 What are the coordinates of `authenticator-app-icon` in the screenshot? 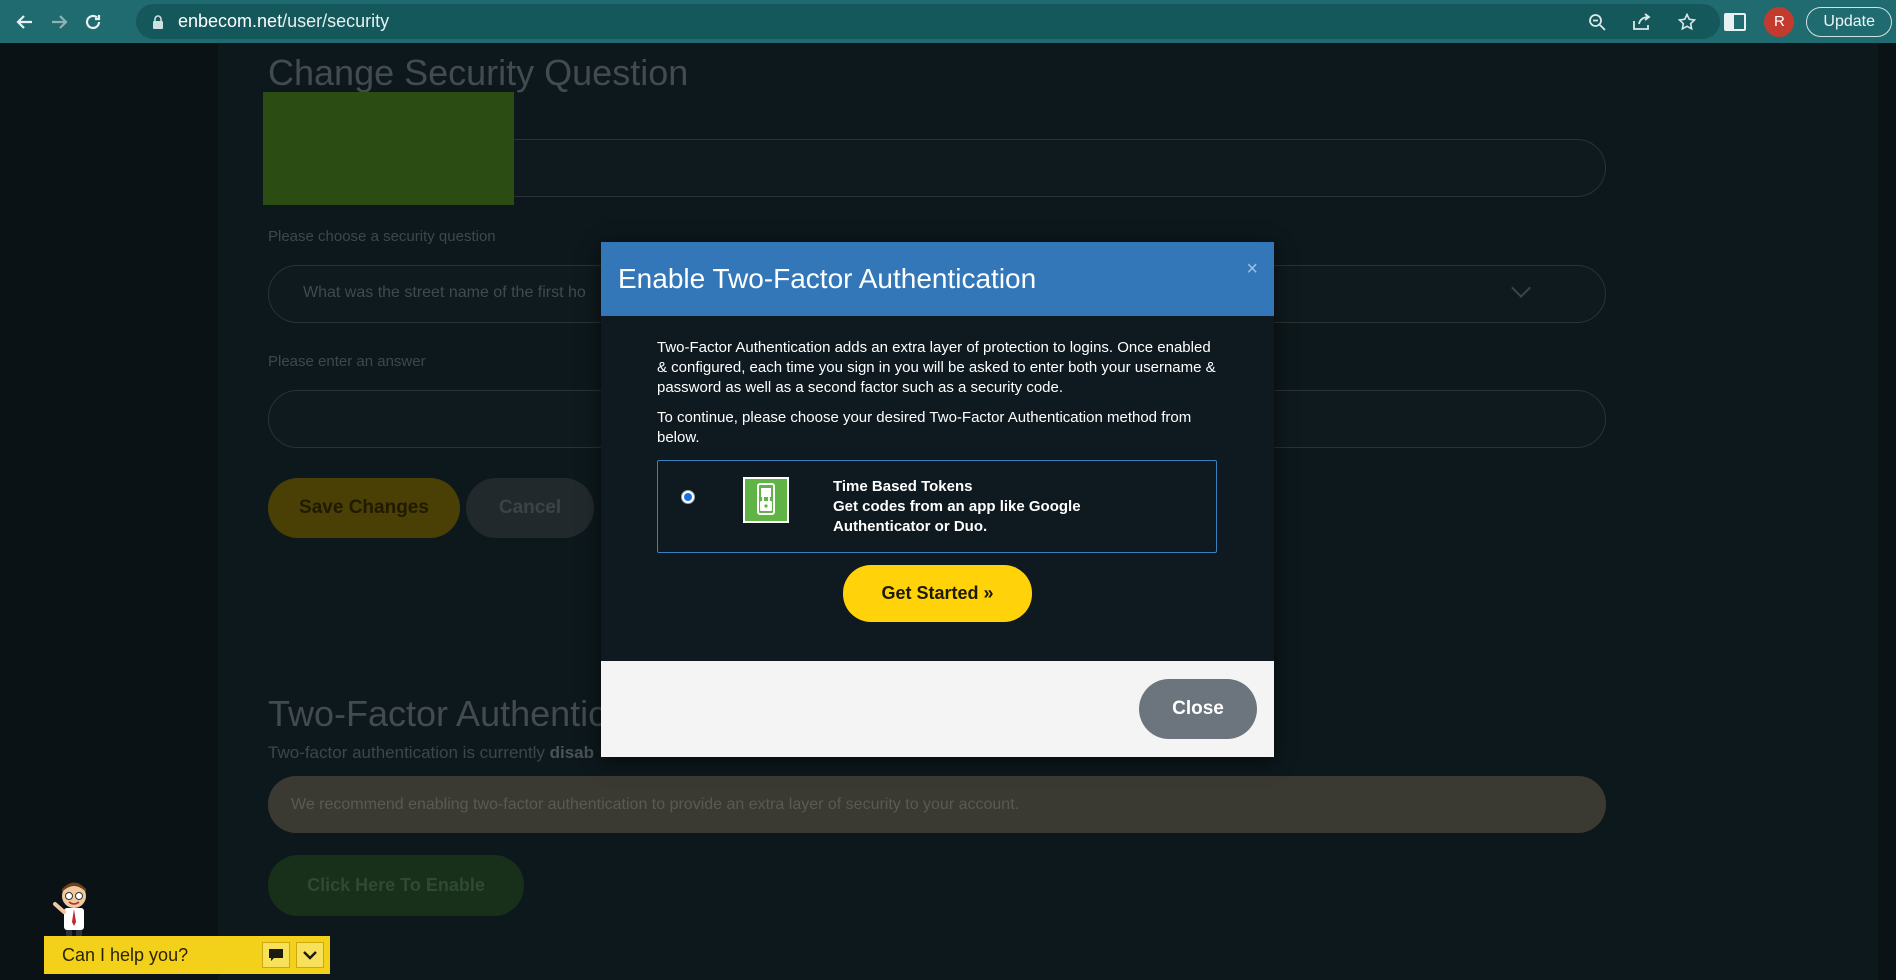 It's located at (766, 500).